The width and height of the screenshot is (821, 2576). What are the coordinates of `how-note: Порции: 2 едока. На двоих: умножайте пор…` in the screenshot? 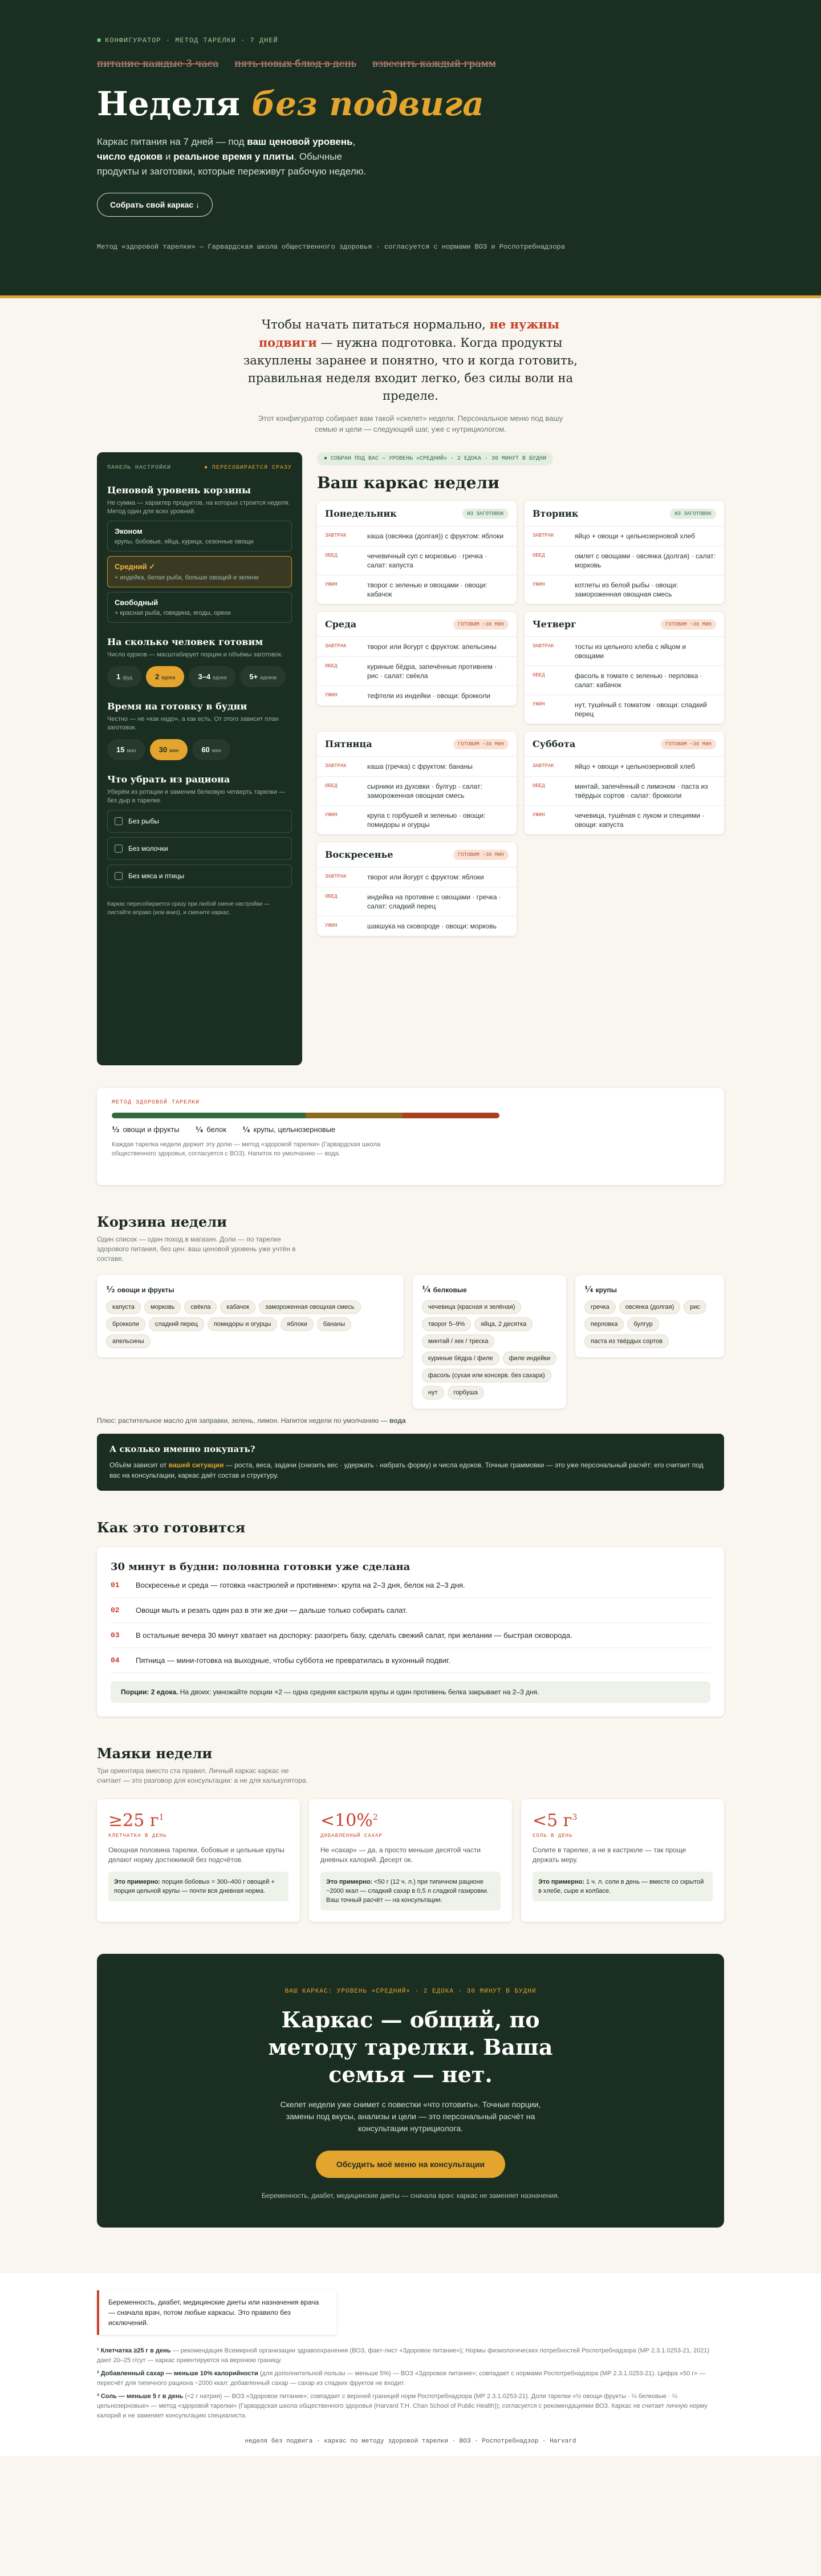 It's located at (410, 1692).